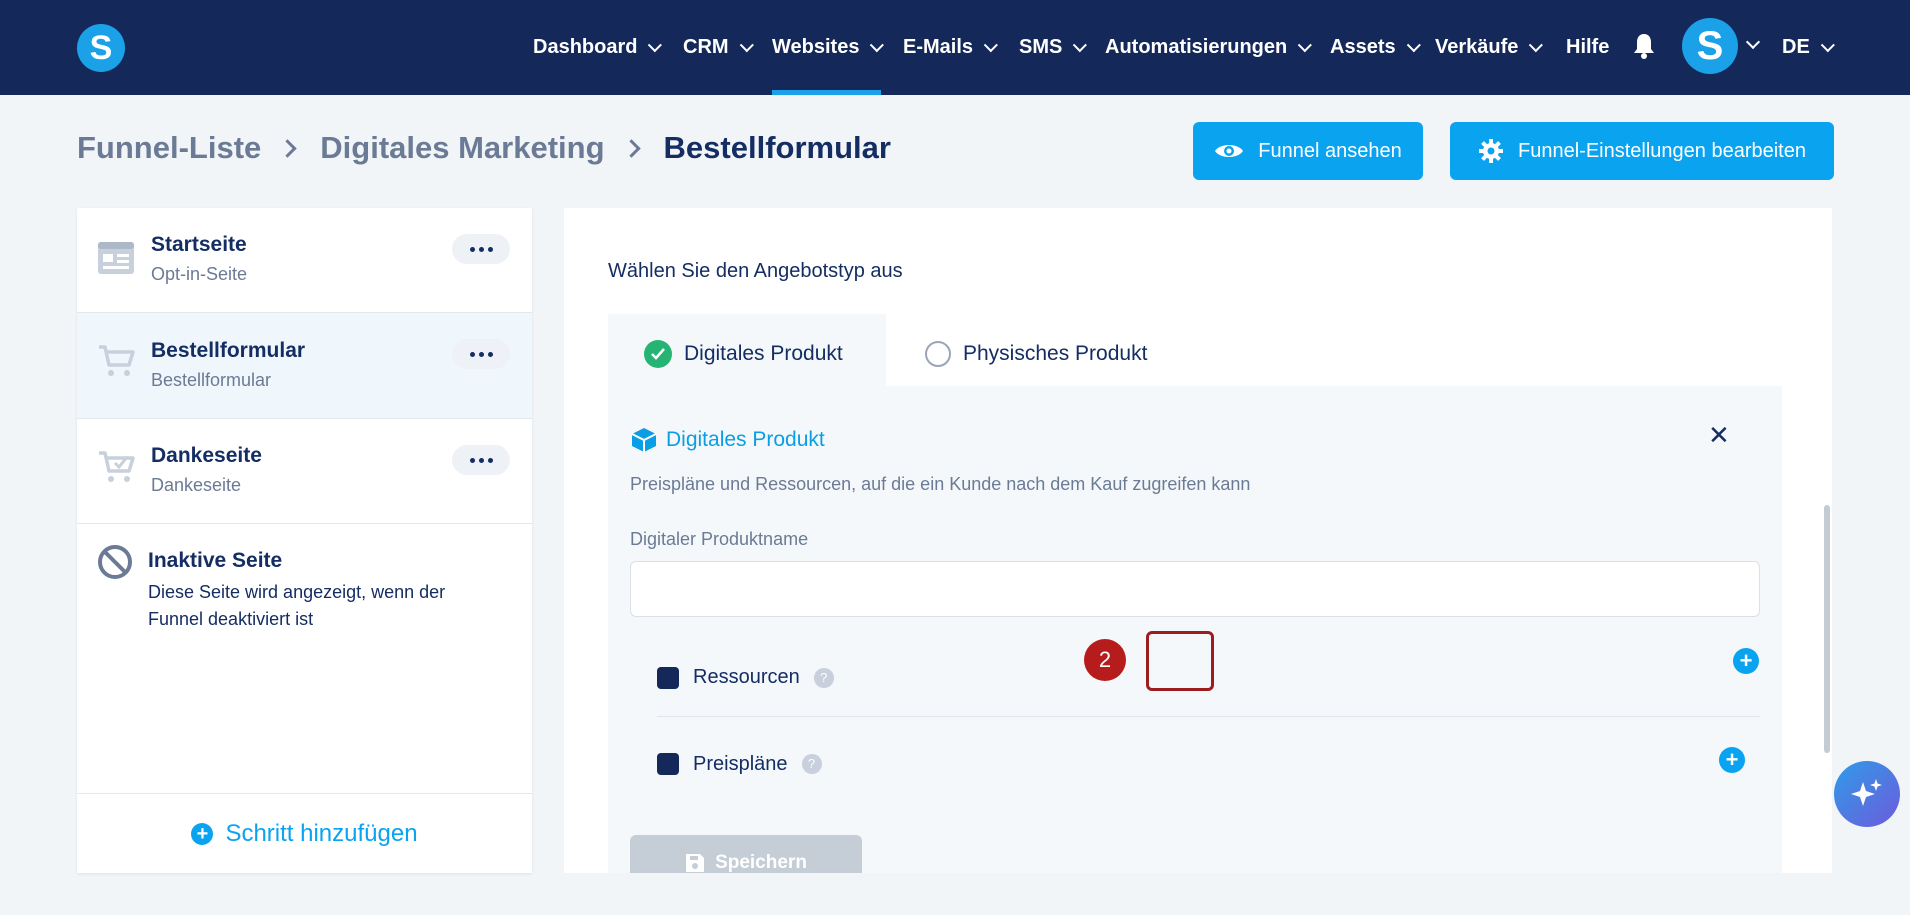  I want to click on nav-websites-label: Websites, so click(816, 47).